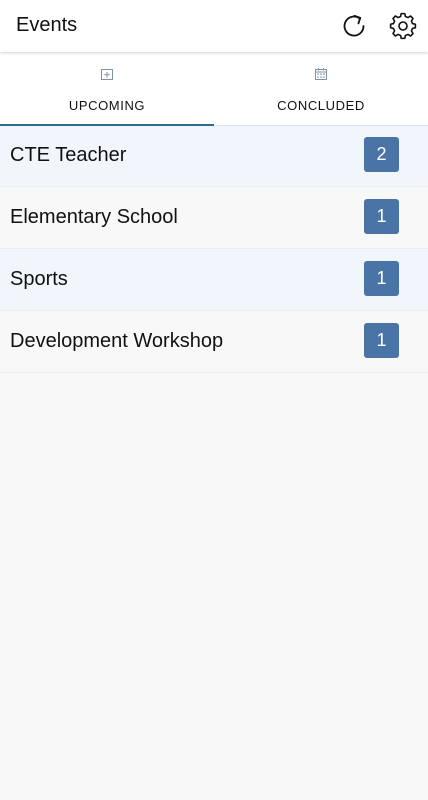 Image resolution: width=428 pixels, height=800 pixels. I want to click on tab-concluded: CONCLUDED, so click(321, 88).